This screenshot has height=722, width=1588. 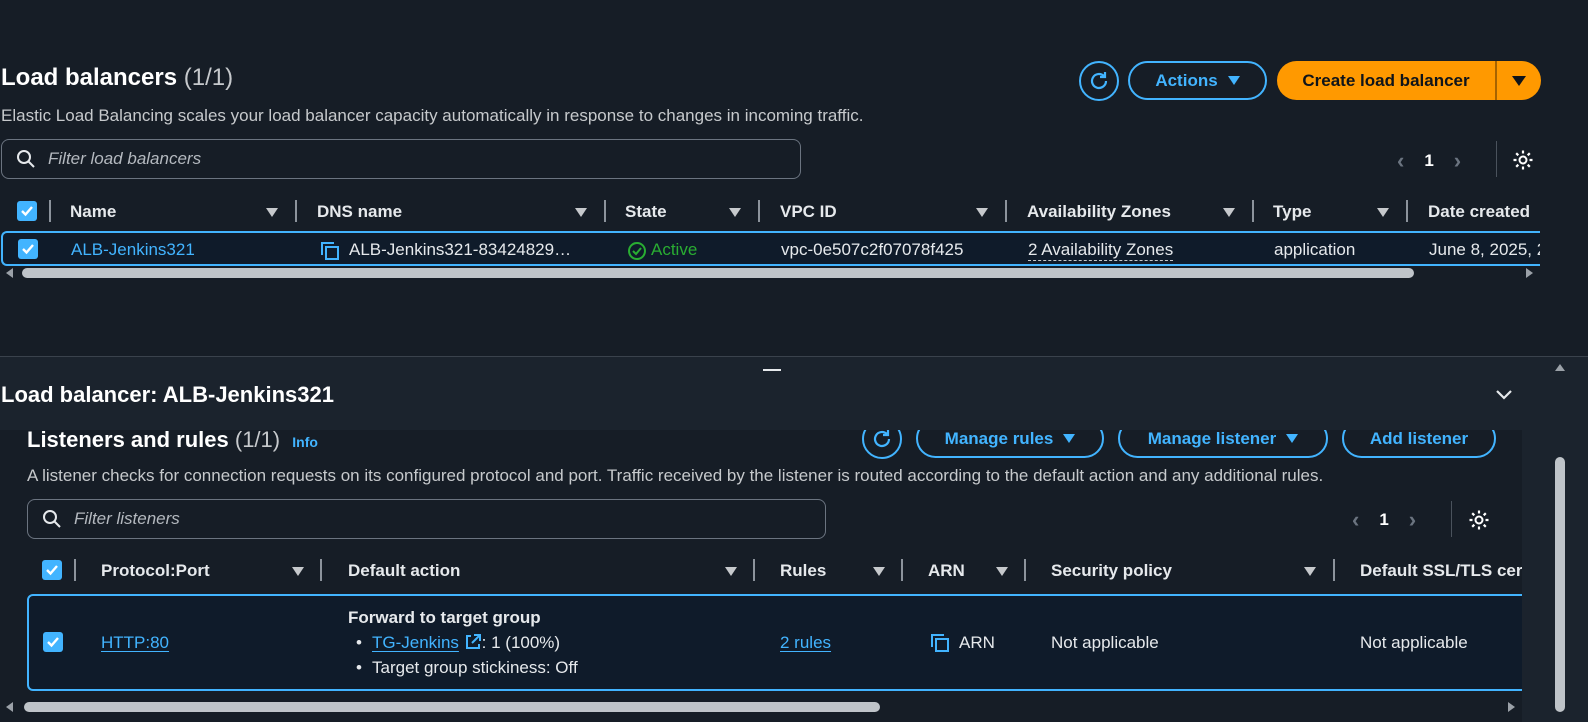 I want to click on create-load-balancer-split: Create load balancer, so click(x=1409, y=80).